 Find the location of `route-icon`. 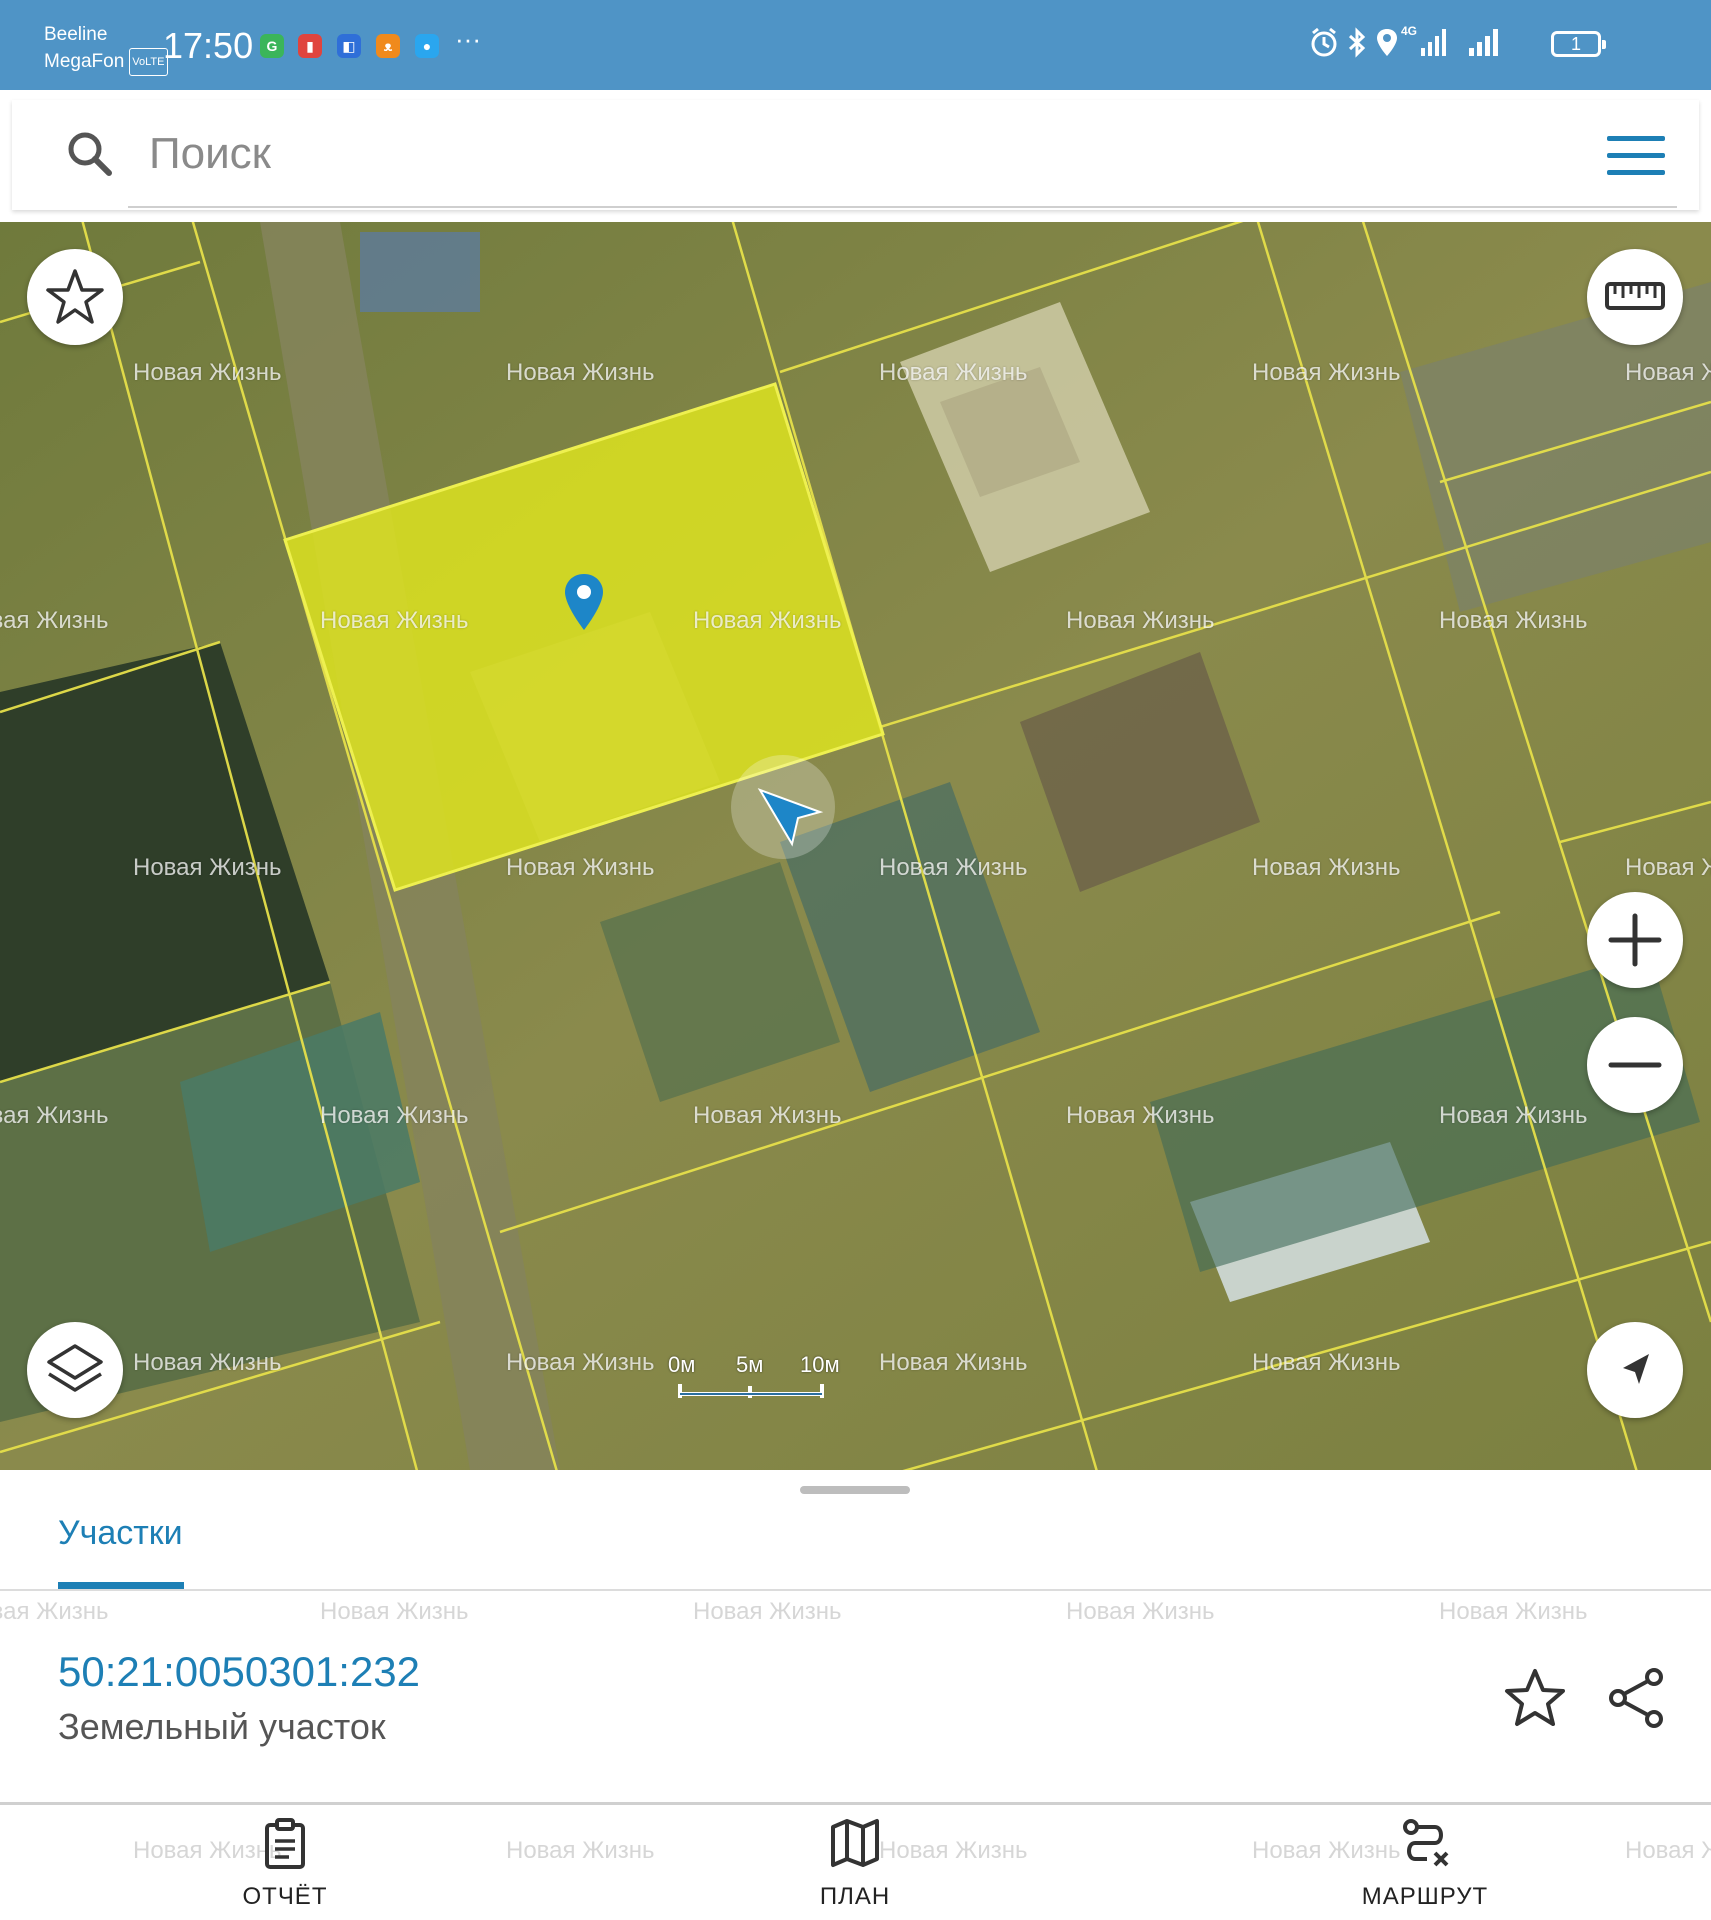

route-icon is located at coordinates (1426, 1843).